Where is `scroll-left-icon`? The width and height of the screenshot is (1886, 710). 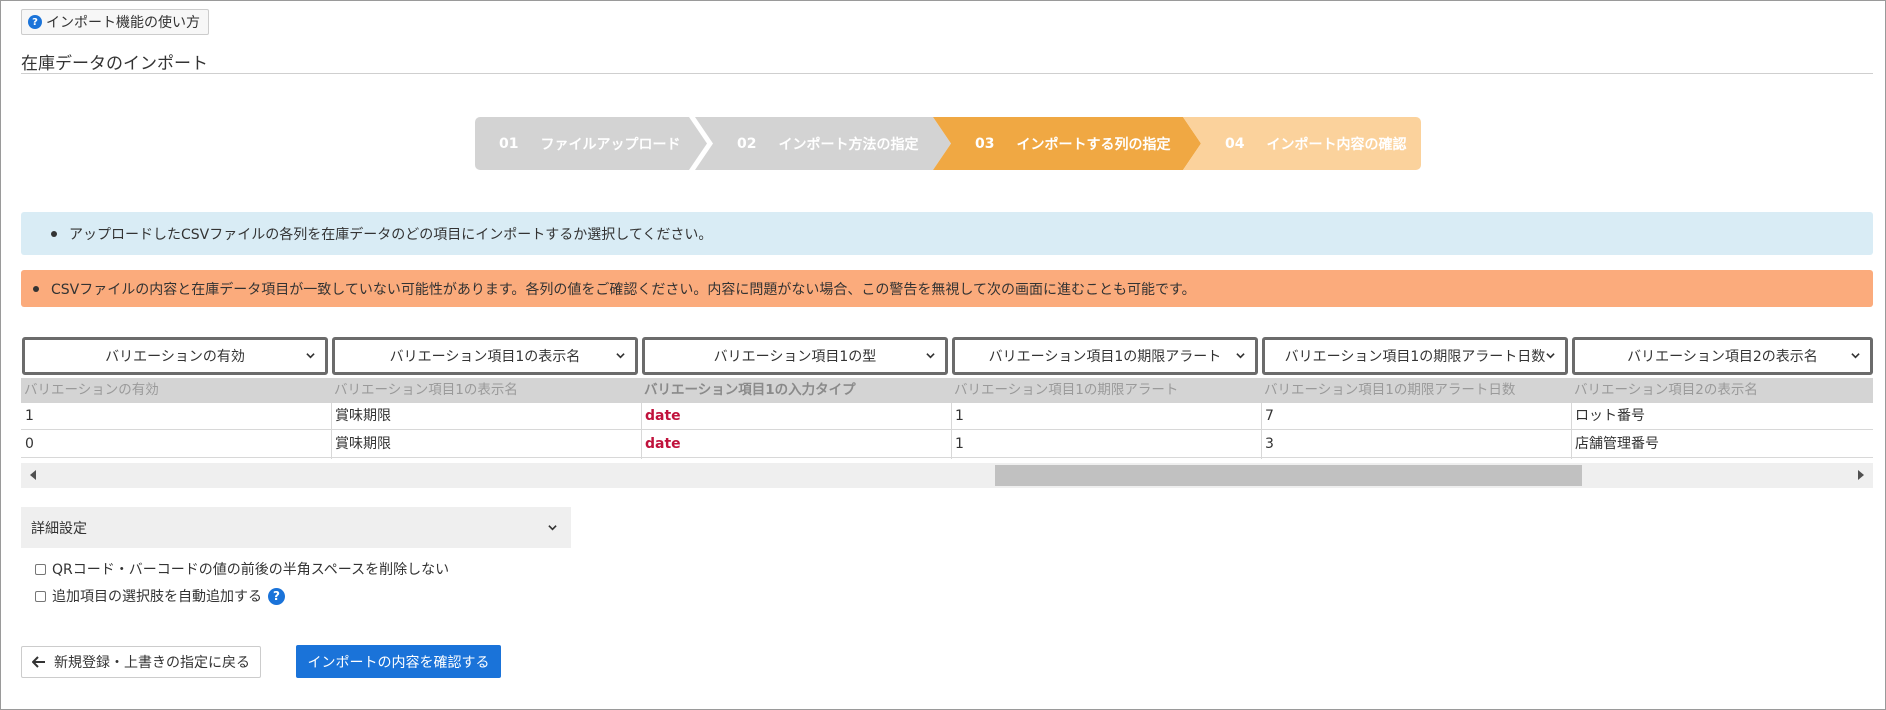
scroll-left-icon is located at coordinates (33, 475).